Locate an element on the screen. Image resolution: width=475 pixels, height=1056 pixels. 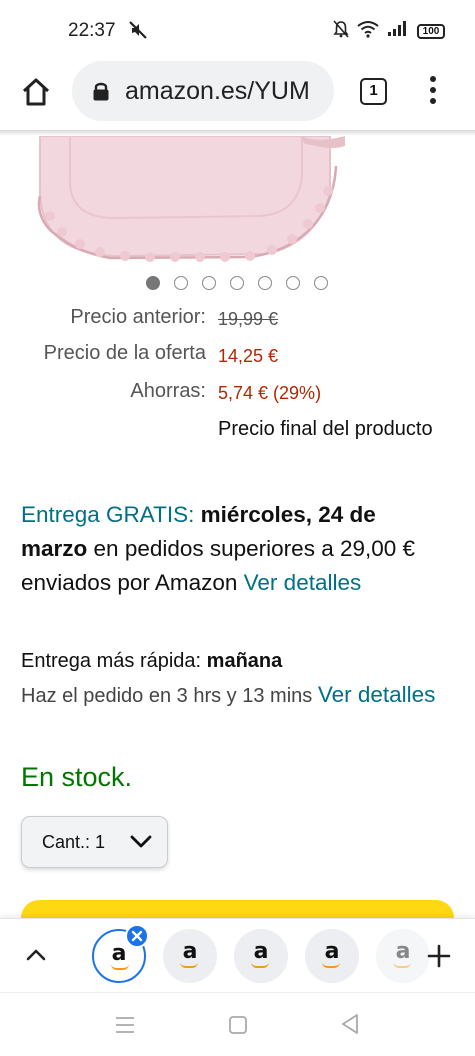
dnd-bell-icon is located at coordinates (341, 31).